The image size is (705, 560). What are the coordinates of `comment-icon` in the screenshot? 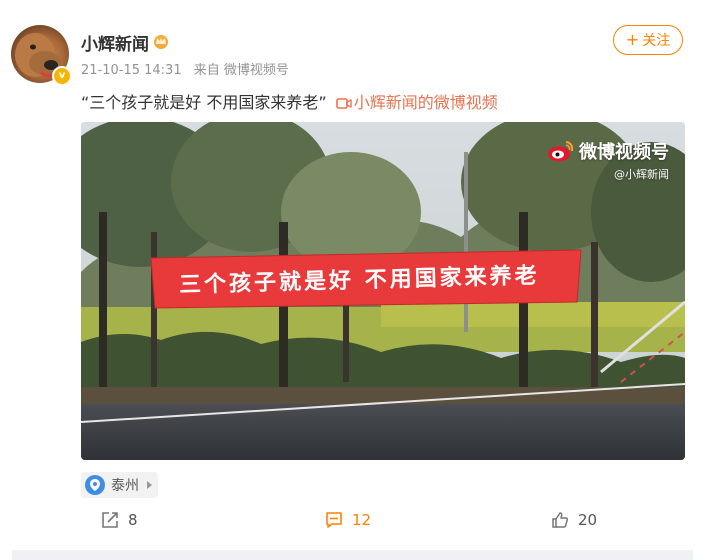 It's located at (334, 520).